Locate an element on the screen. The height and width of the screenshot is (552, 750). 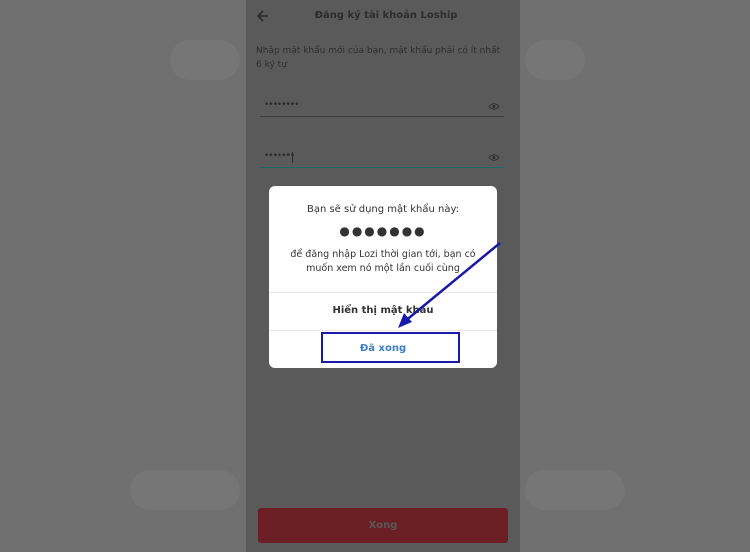
back-arrow-icon is located at coordinates (263, 16).